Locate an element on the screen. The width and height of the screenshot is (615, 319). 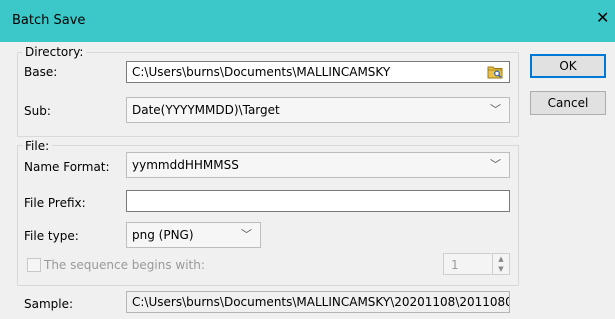
base-path-value: C:\Users\burns\Documents\MALLINCAMSKY is located at coordinates (261, 72).